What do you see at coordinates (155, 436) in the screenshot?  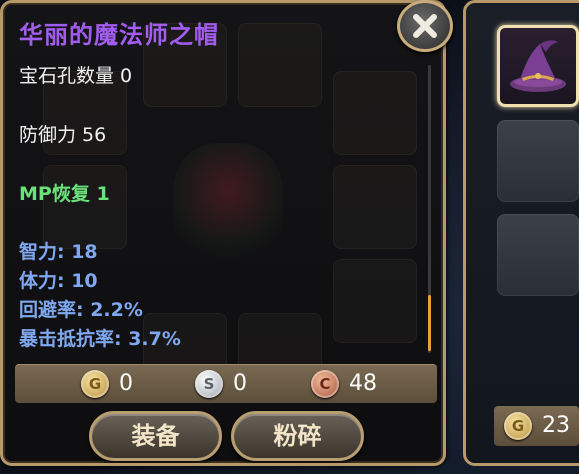 I see `equip-button: 装备` at bounding box center [155, 436].